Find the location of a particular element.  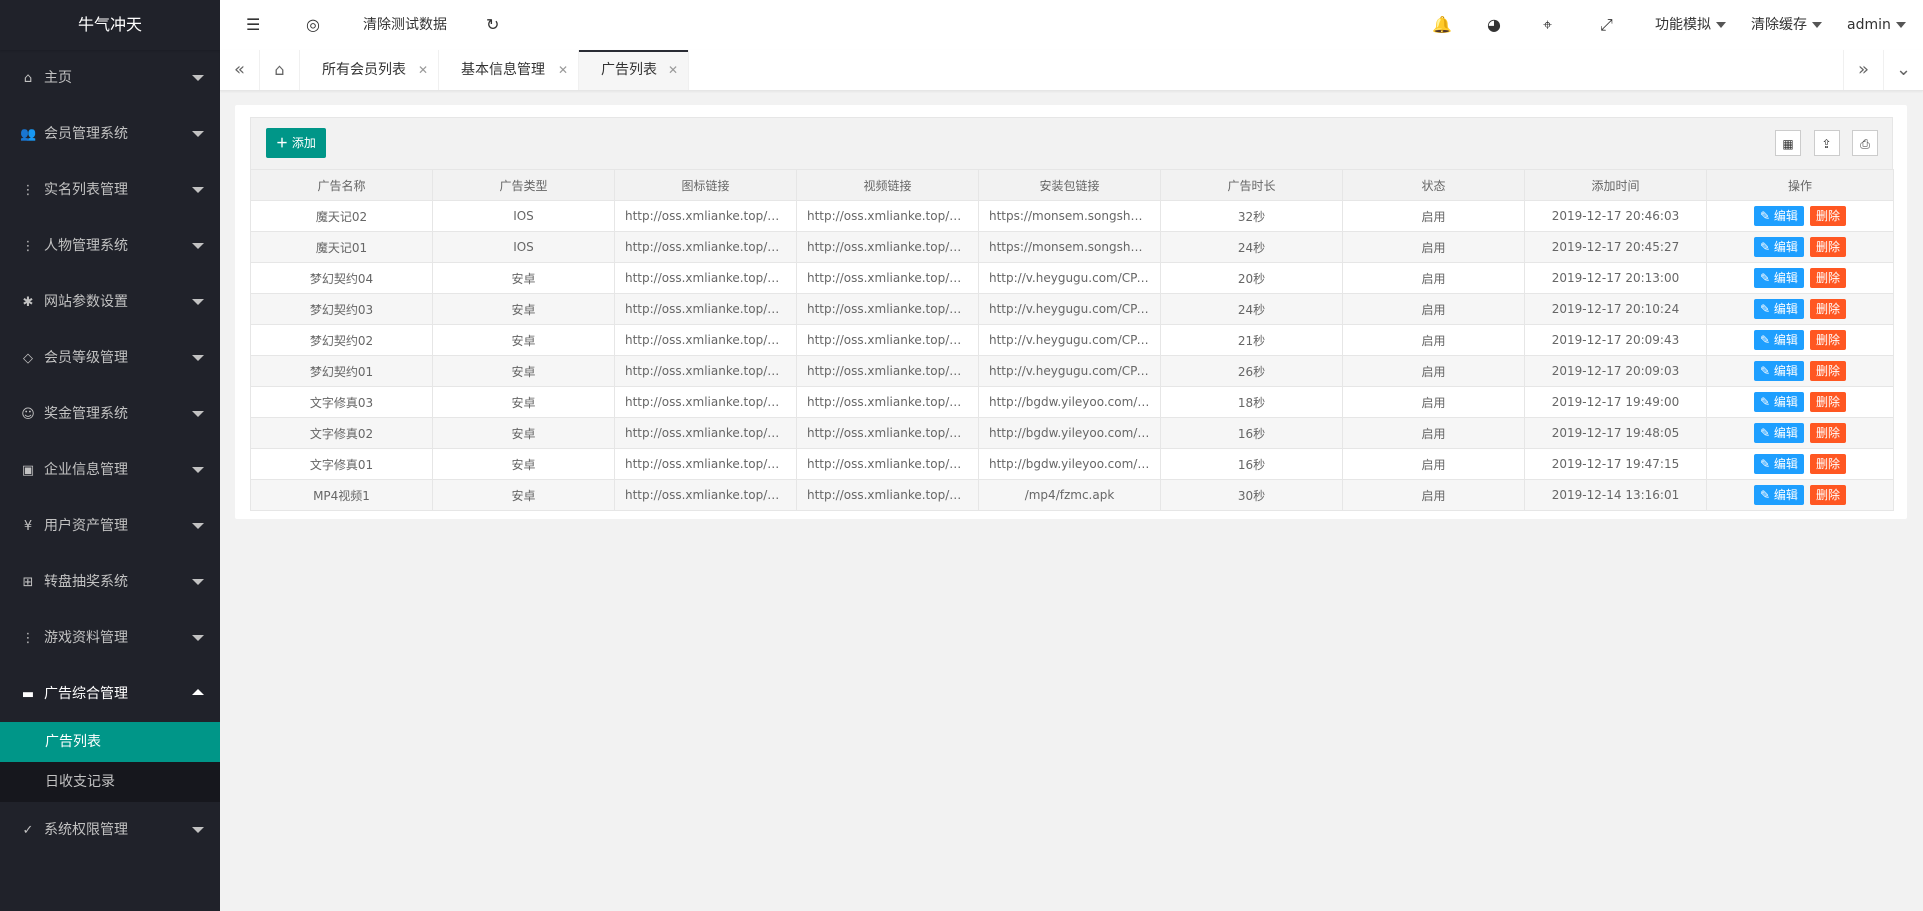

column-header: 广告类型 is located at coordinates (523, 185).